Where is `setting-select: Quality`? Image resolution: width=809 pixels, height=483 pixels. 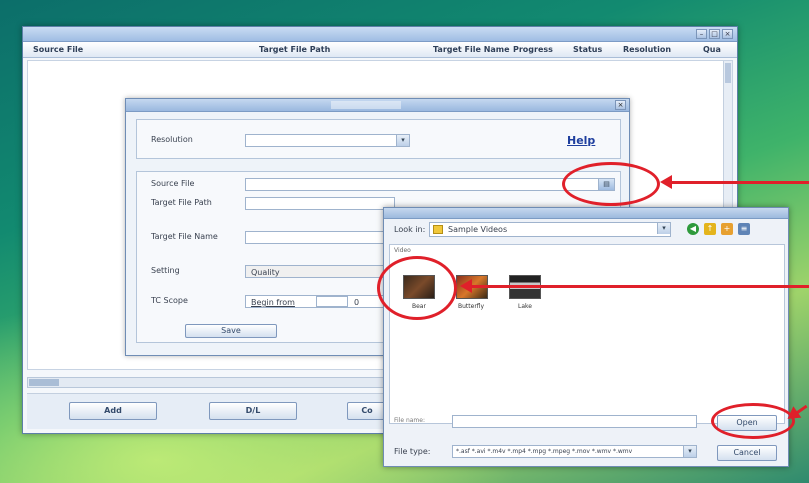
setting-select: Quality is located at coordinates (315, 271).